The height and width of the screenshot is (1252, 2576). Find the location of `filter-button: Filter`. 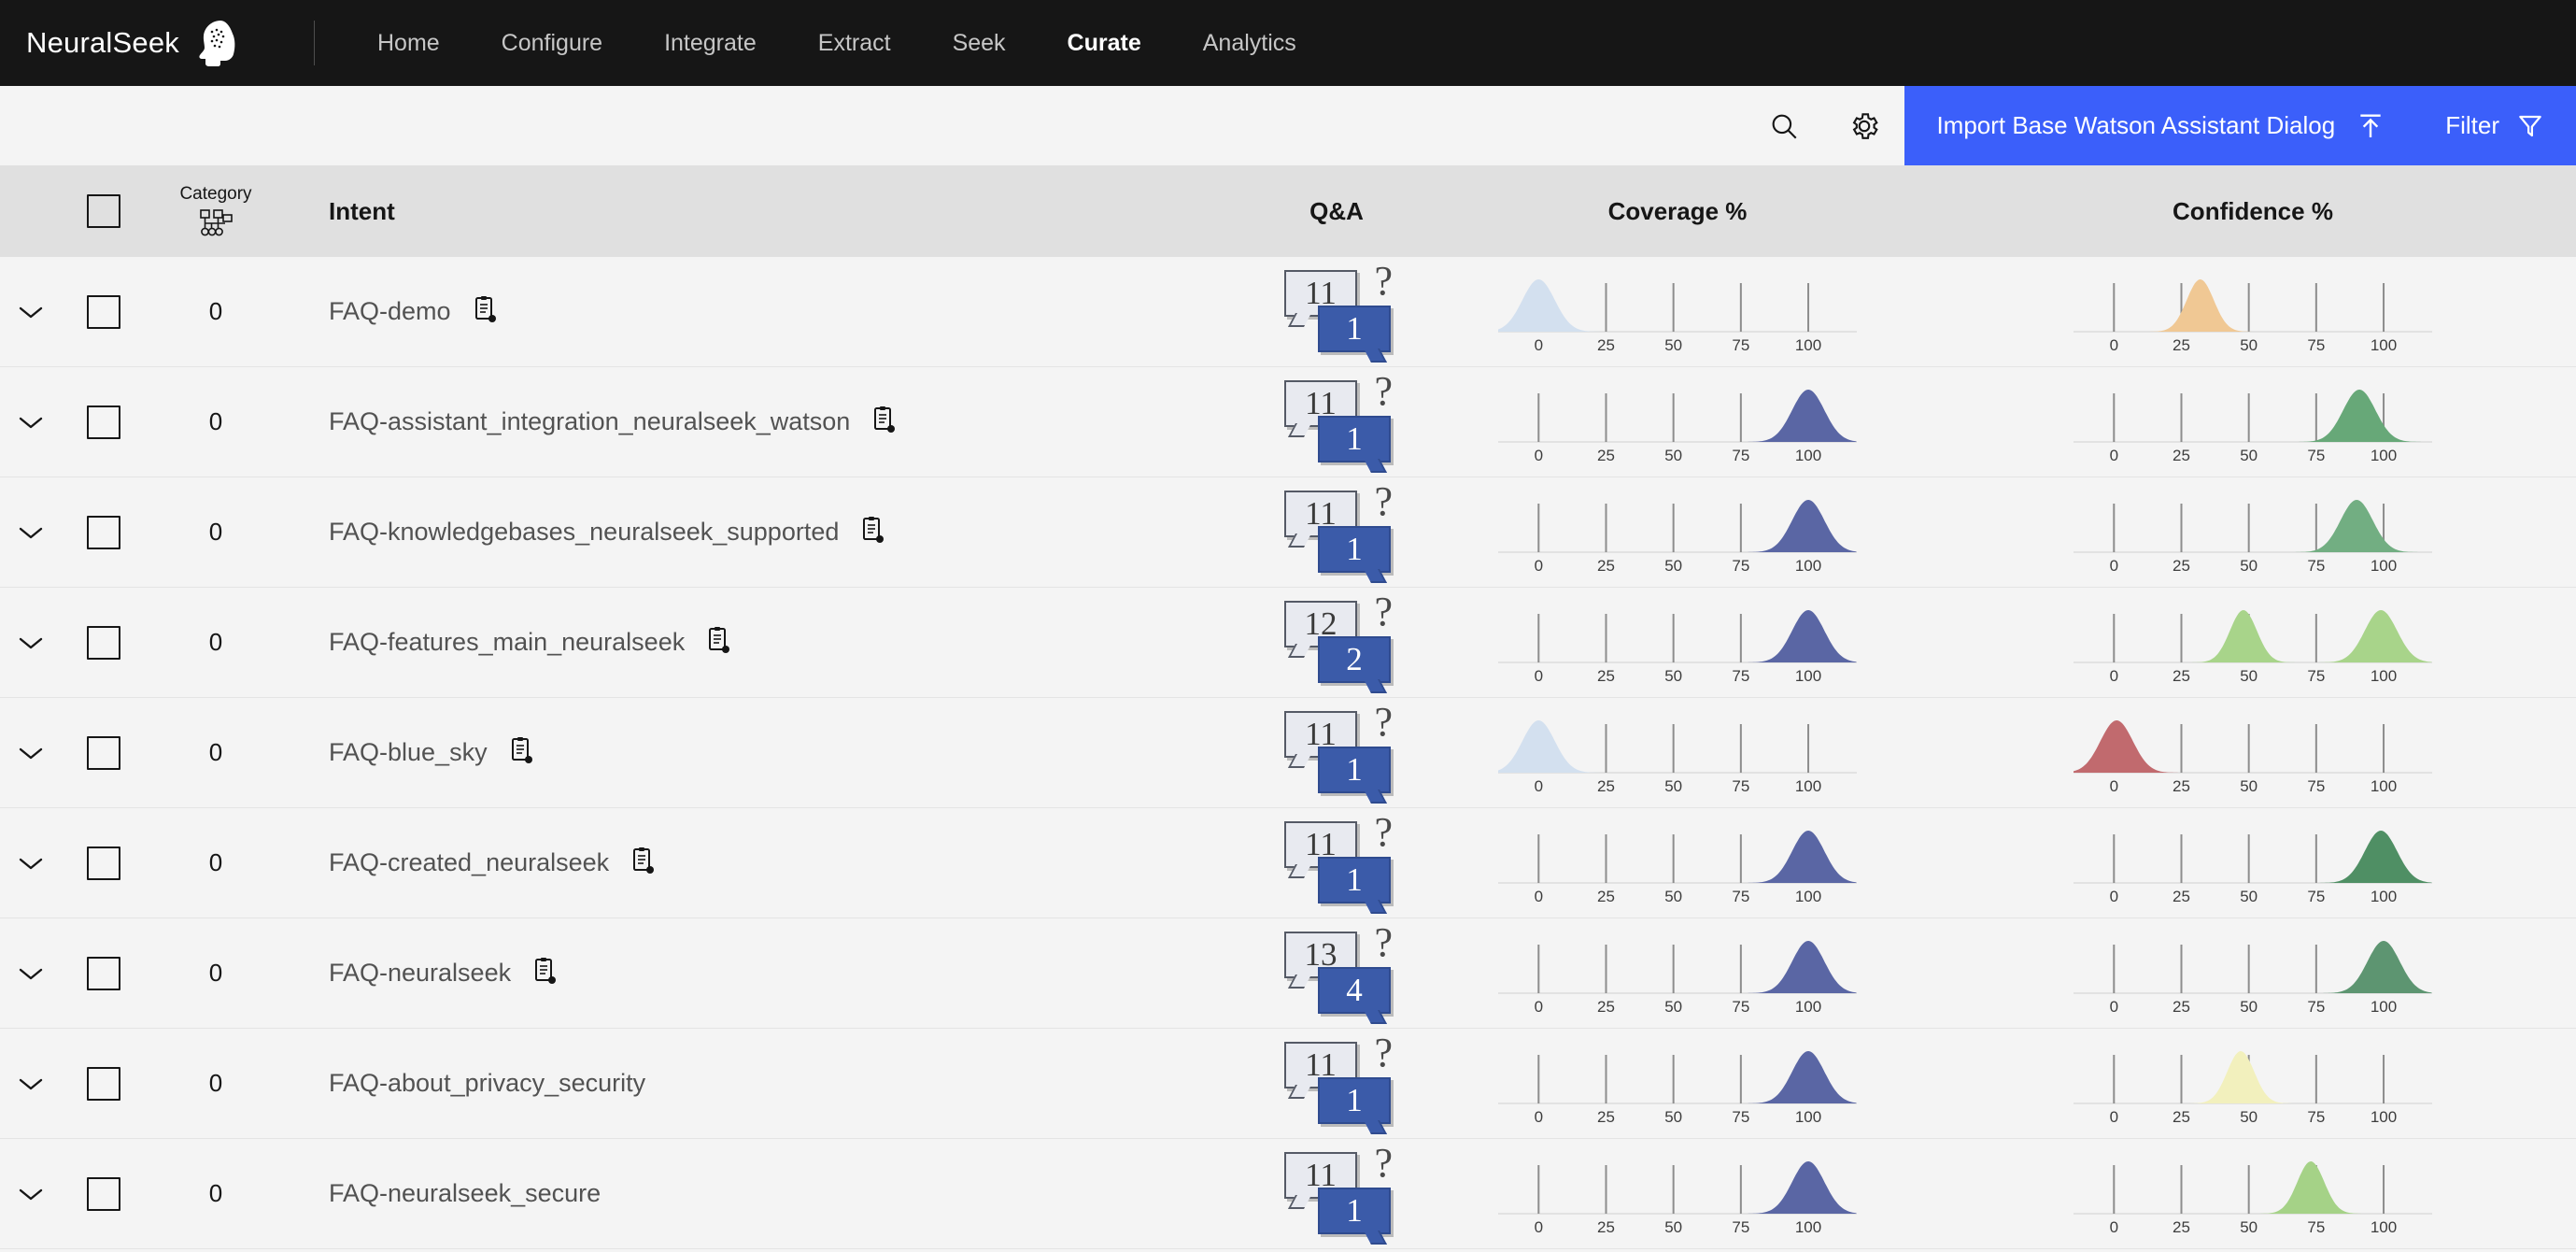

filter-button: Filter is located at coordinates (2498, 125).